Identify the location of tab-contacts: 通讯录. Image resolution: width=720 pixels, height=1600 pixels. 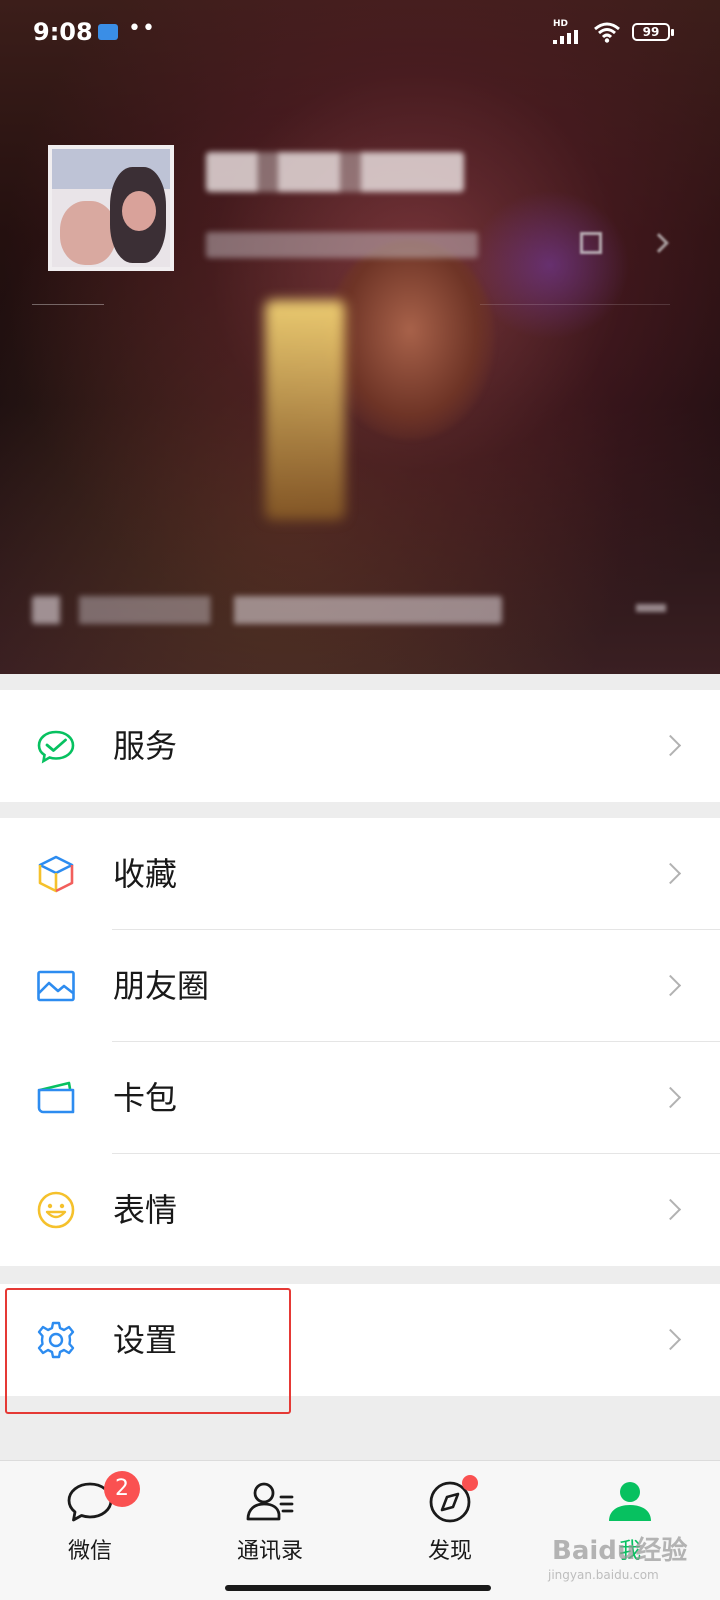
(270, 1516).